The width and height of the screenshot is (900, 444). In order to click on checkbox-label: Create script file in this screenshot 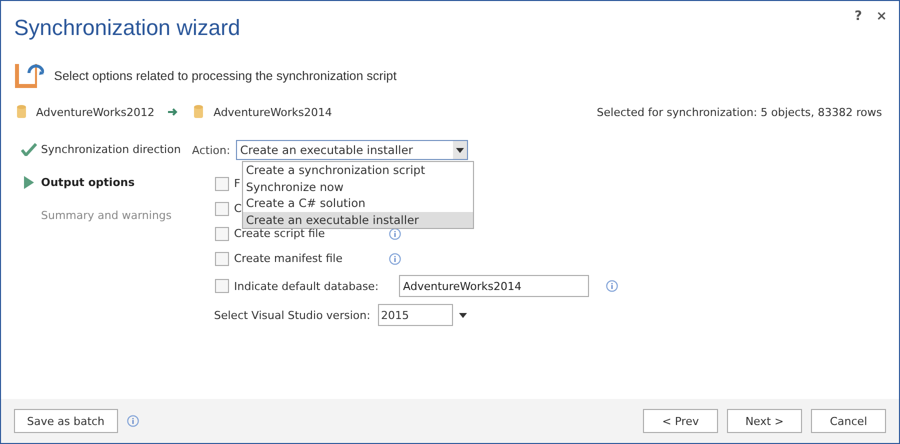, I will do `click(279, 233)`.